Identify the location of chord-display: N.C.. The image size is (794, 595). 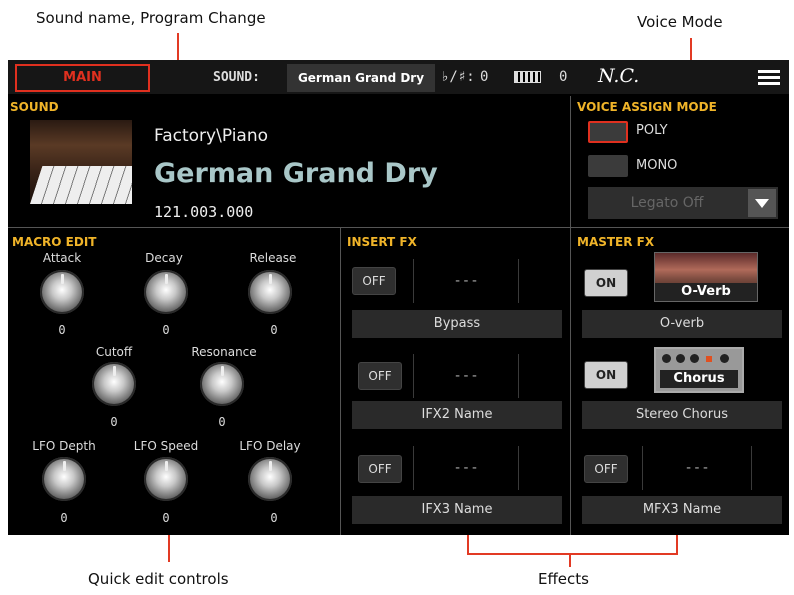
(619, 76).